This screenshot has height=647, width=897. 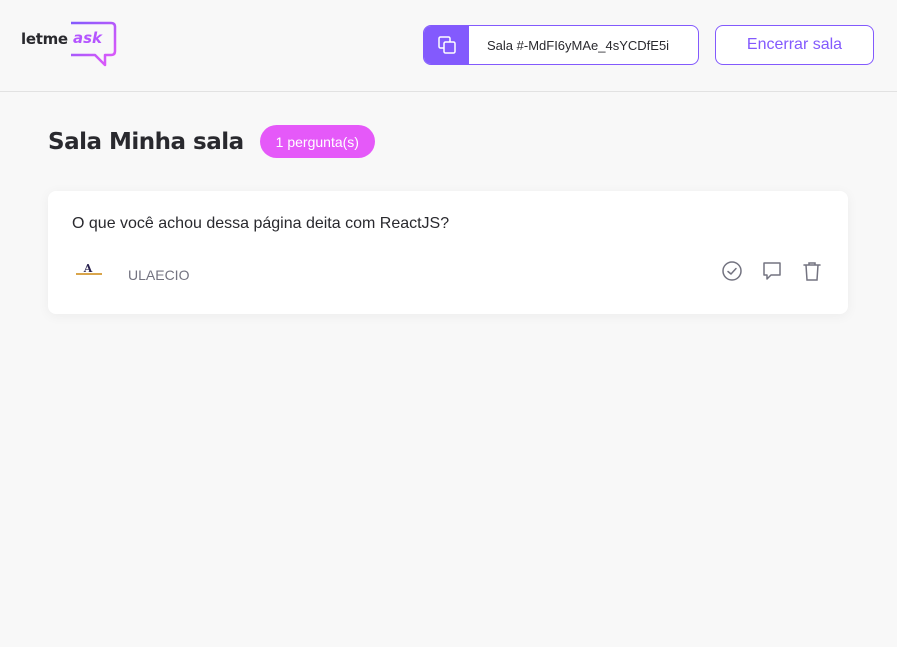 I want to click on close-room-button: Encerrar sala, so click(x=794, y=45).